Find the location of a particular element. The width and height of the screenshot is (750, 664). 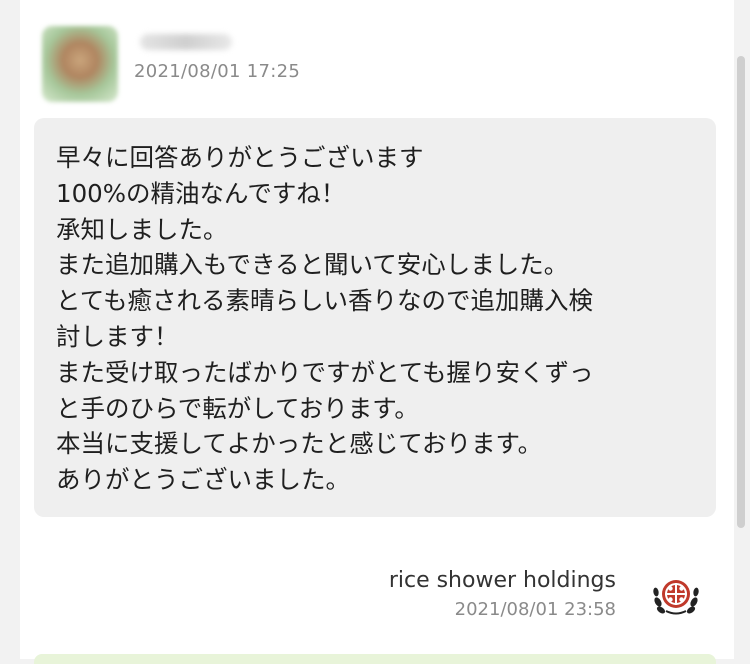

scrollbar is located at coordinates (741, 292).